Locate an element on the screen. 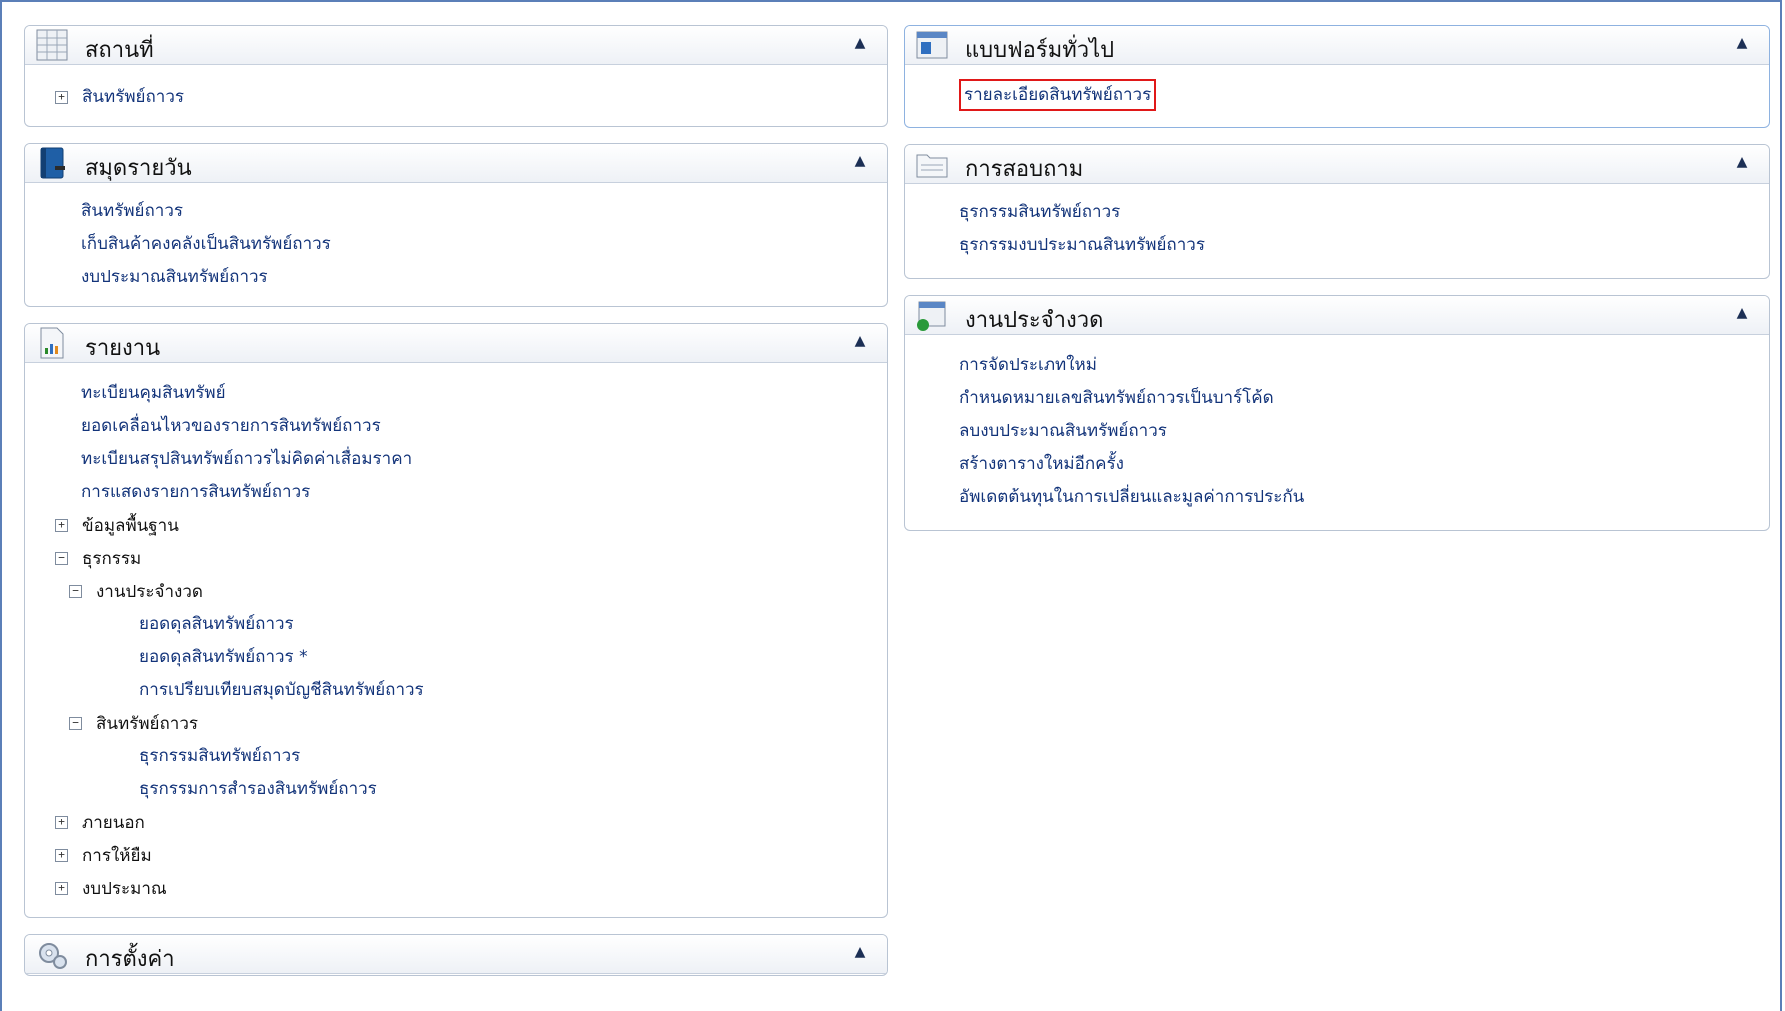  panel-body: + สินทรัพย์ถาวร is located at coordinates (456, 95).